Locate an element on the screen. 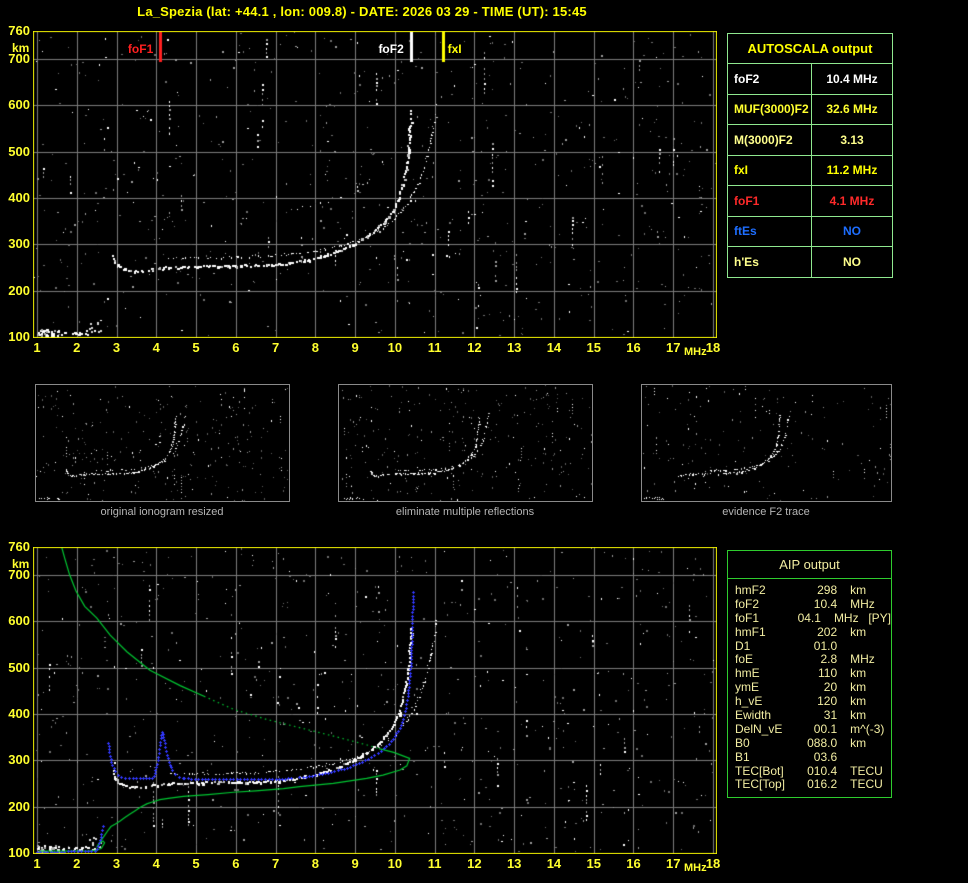  param-unit: TECU is located at coordinates (866, 770).